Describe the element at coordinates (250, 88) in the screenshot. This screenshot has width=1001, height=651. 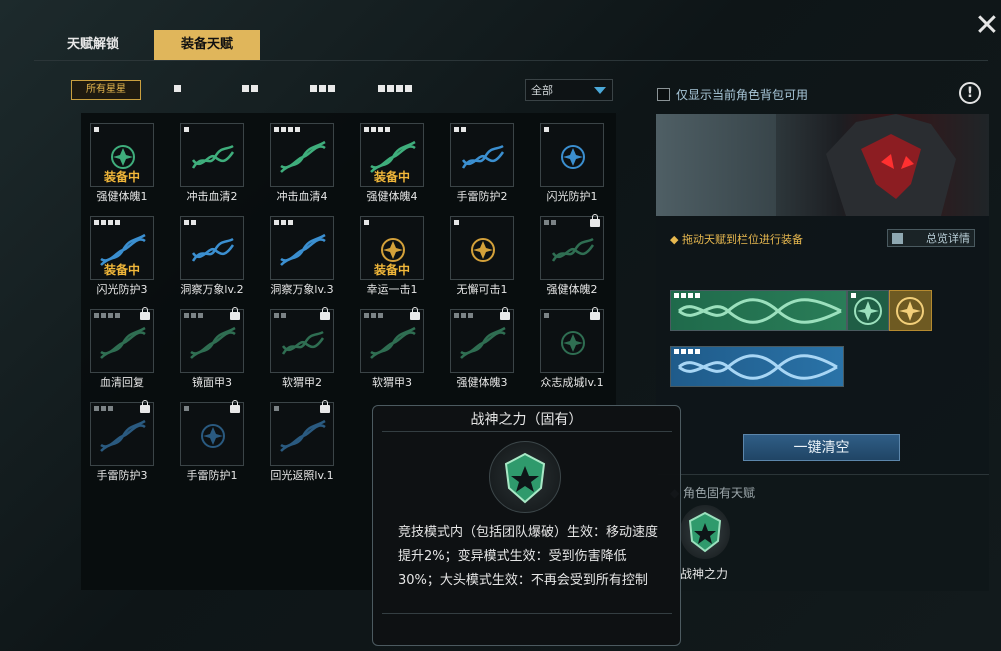
I see `filter-rank-2-button` at that location.